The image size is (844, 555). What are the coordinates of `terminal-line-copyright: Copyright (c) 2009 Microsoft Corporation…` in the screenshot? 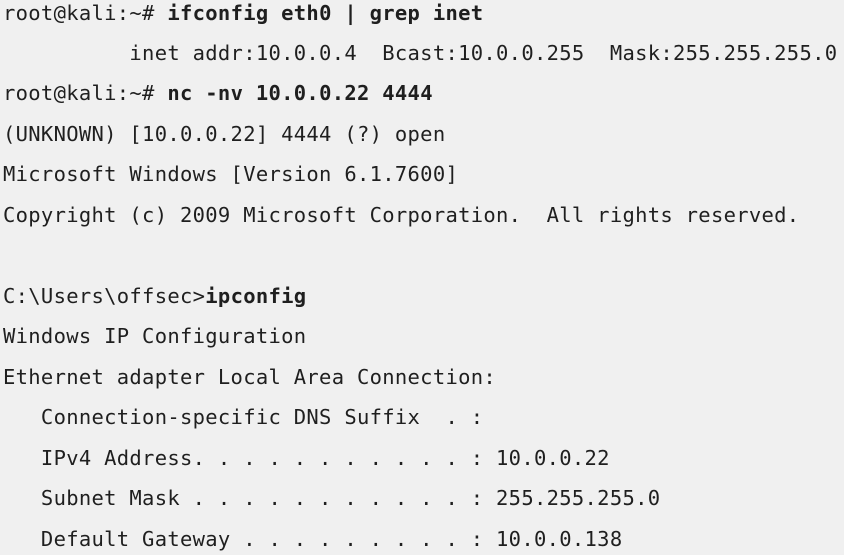 It's located at (401, 215).